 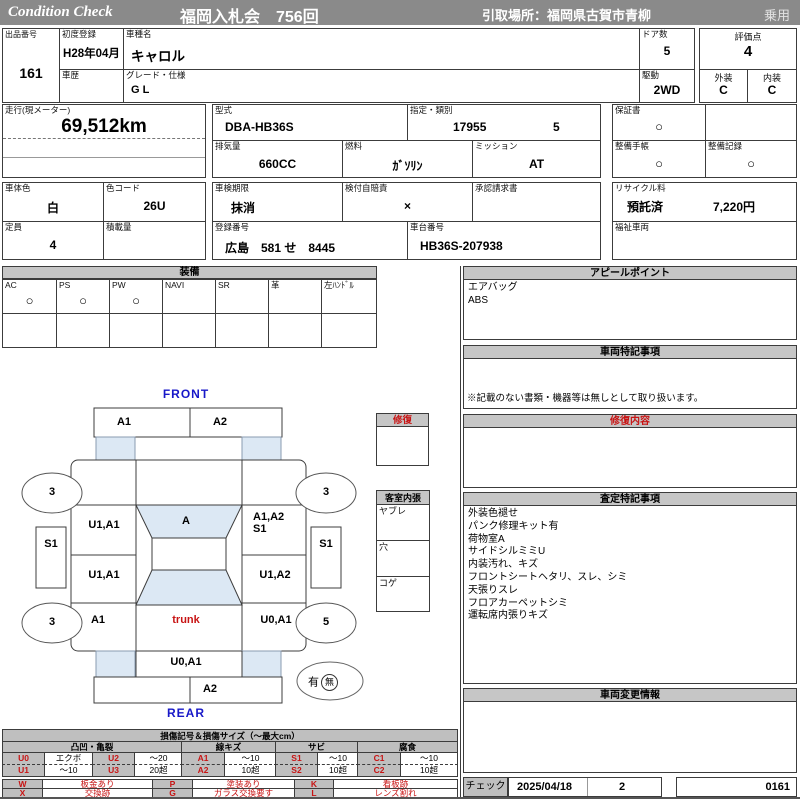 What do you see at coordinates (667, 90) in the screenshot?
I see `drive-value: 2WD` at bounding box center [667, 90].